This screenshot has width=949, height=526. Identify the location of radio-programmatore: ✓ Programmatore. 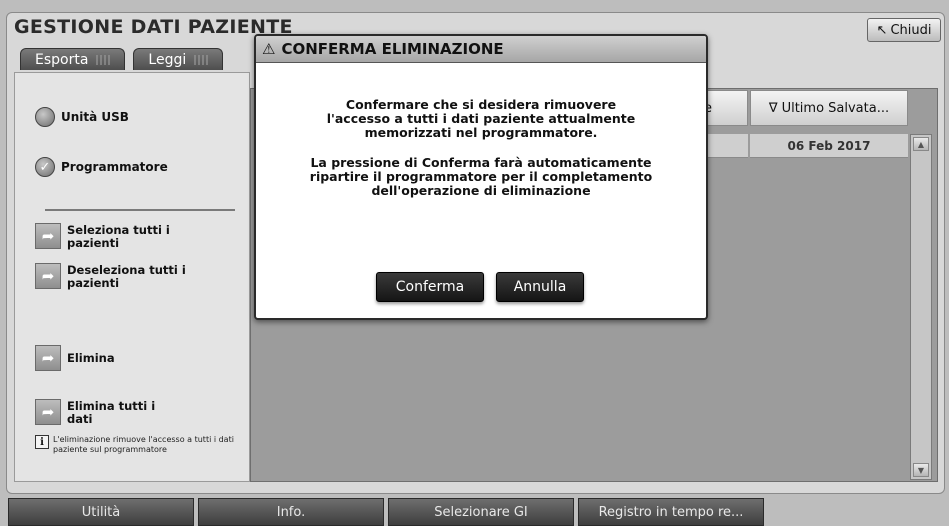
(101, 167).